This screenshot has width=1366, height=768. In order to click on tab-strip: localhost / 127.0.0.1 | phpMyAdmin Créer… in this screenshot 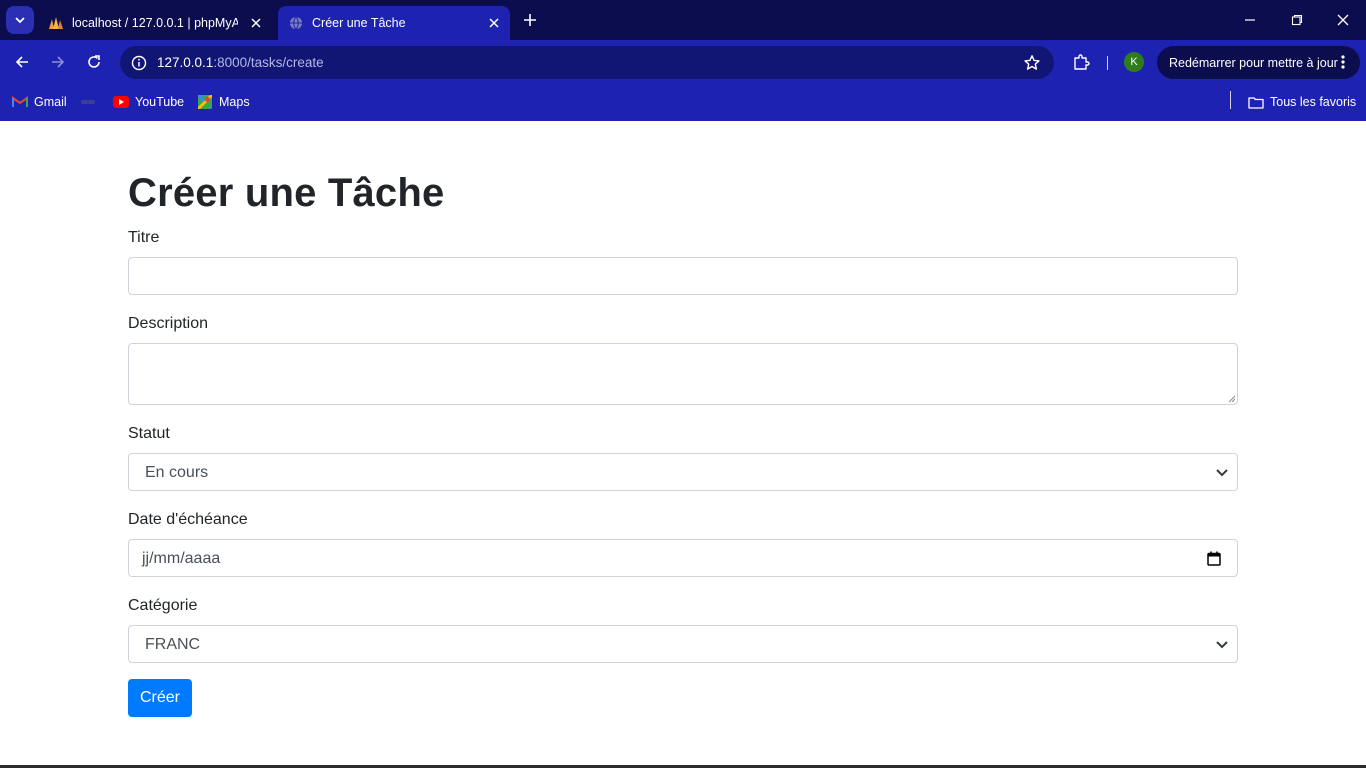, I will do `click(683, 20)`.